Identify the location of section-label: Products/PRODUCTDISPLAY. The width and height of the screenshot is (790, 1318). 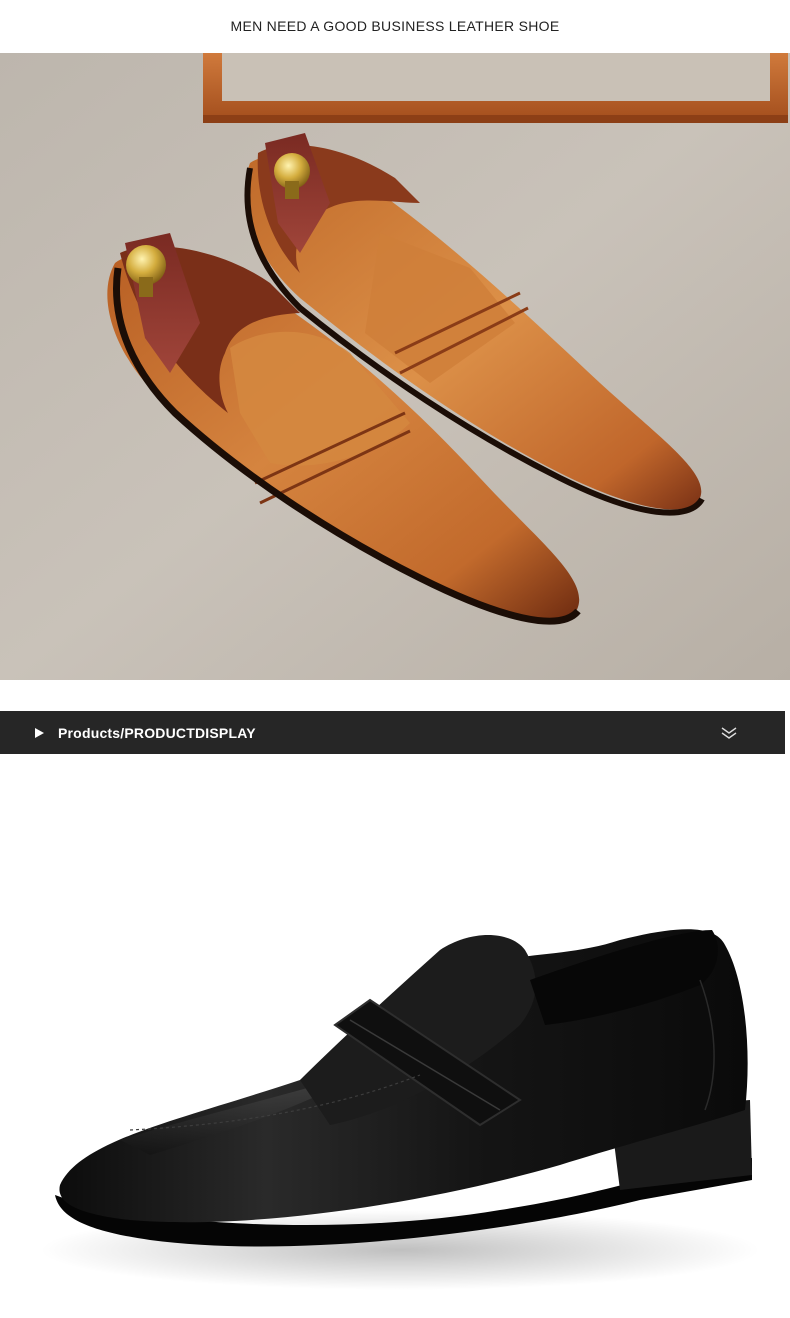
(157, 732).